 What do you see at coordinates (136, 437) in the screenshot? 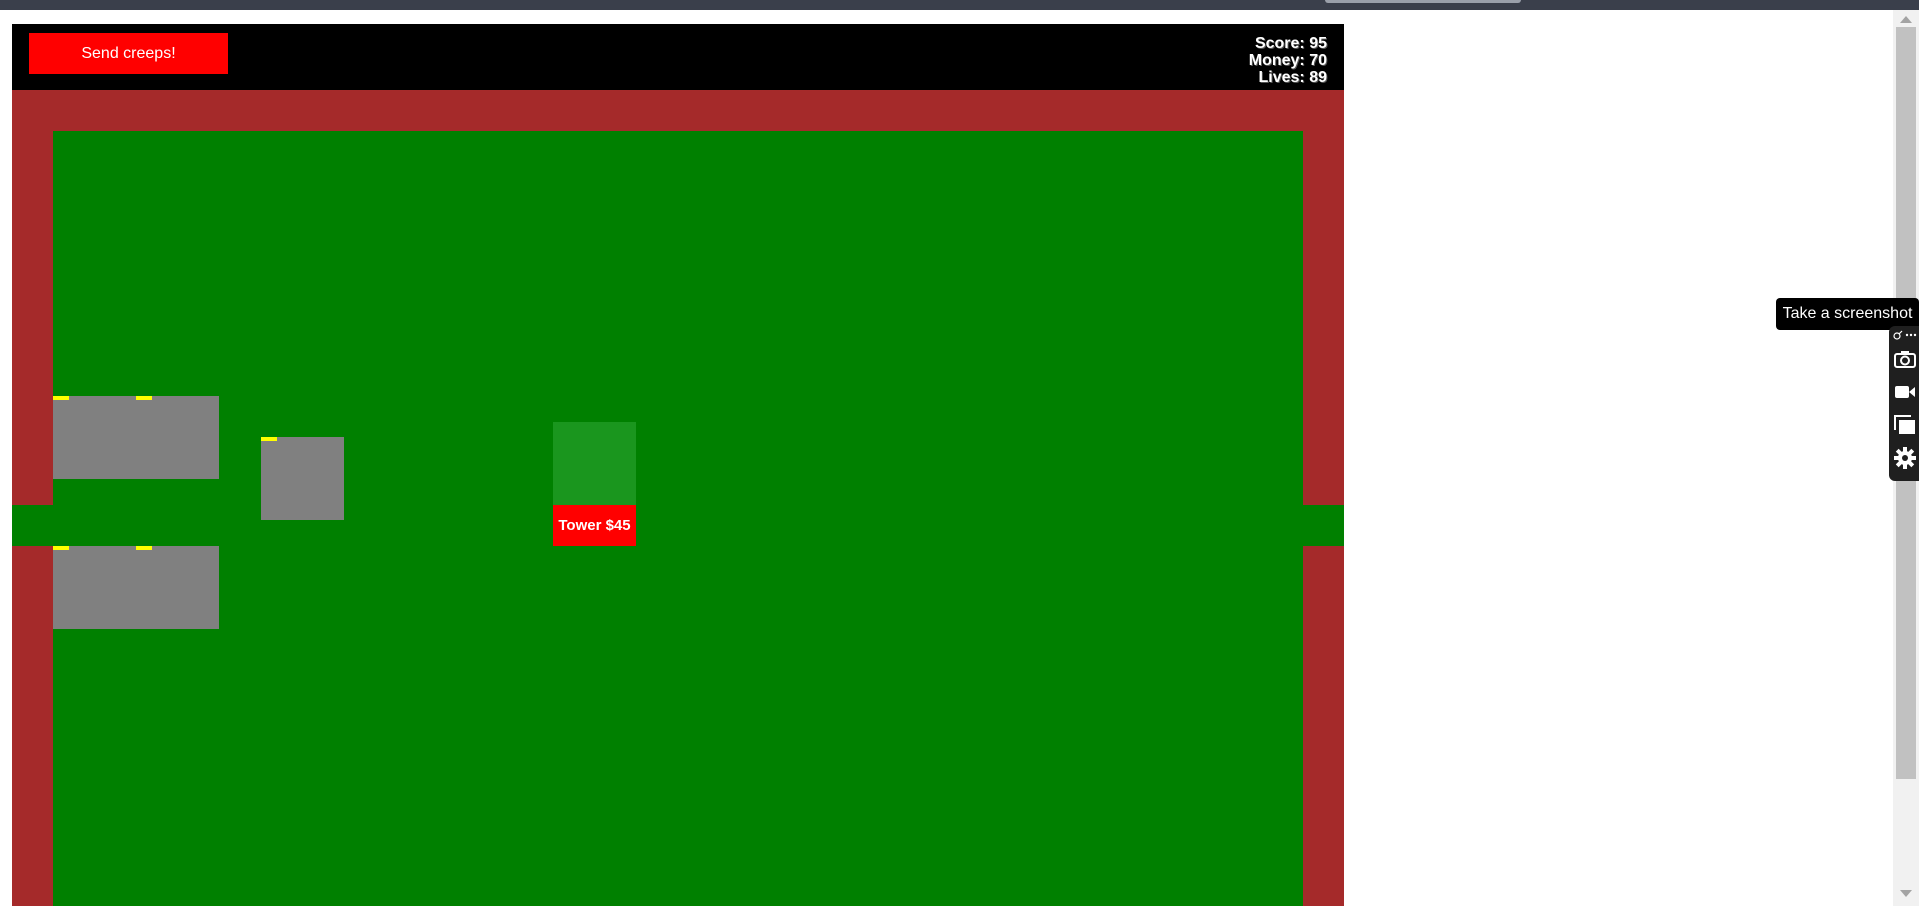
I see `tower-top-left` at bounding box center [136, 437].